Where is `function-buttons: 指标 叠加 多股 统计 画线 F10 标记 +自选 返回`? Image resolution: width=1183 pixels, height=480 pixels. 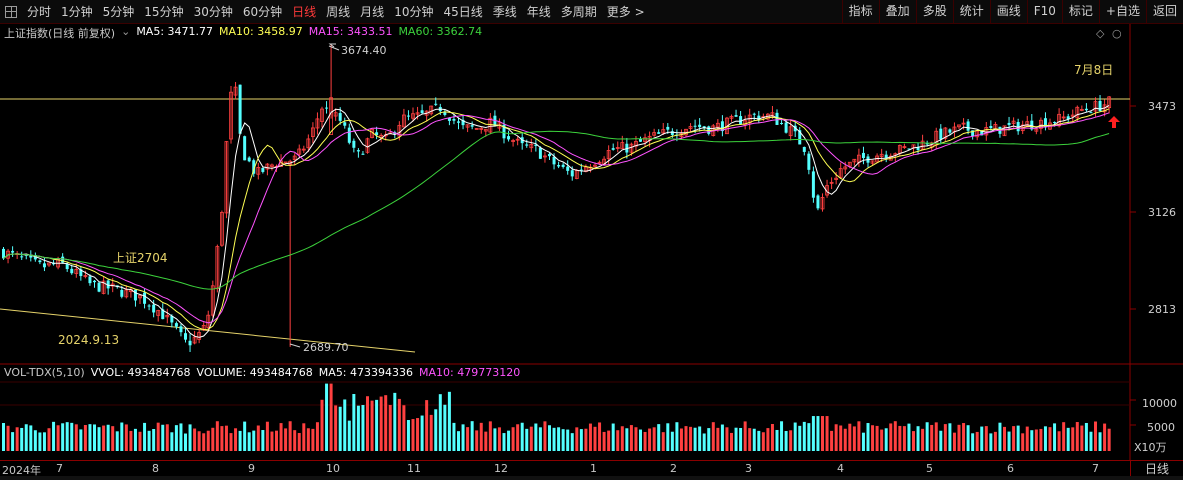 function-buttons: 指标 叠加 多股 统计 画线 F10 标记 +自选 返回 is located at coordinates (1012, 11).